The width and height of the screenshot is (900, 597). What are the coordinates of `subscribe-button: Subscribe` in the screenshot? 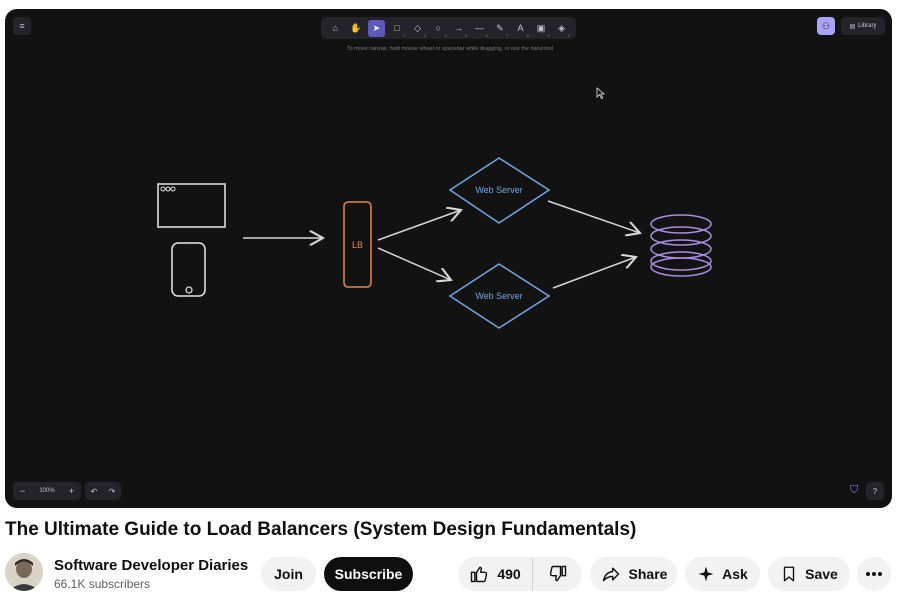 It's located at (368, 574).